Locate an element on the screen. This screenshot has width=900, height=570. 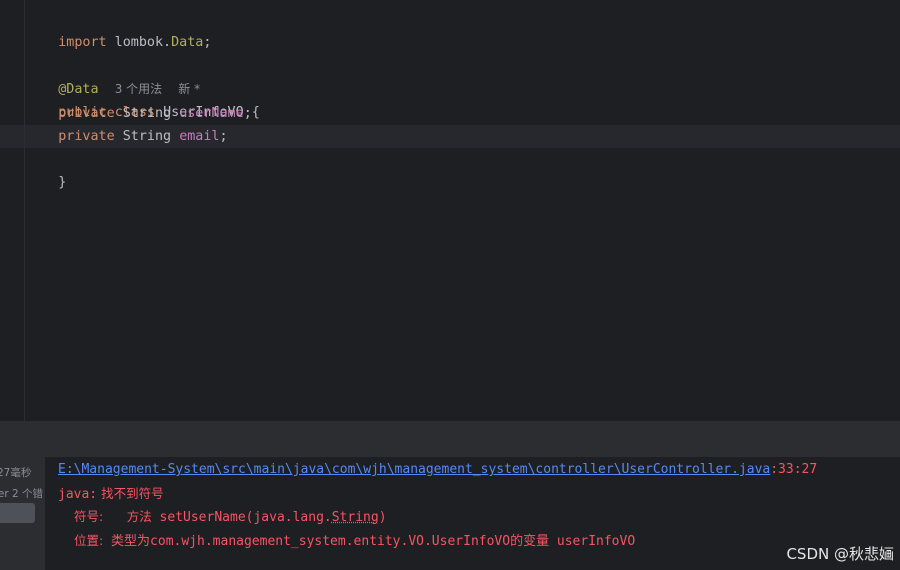
build-error-count: ler 2 个错 is located at coordinates (21, 493).